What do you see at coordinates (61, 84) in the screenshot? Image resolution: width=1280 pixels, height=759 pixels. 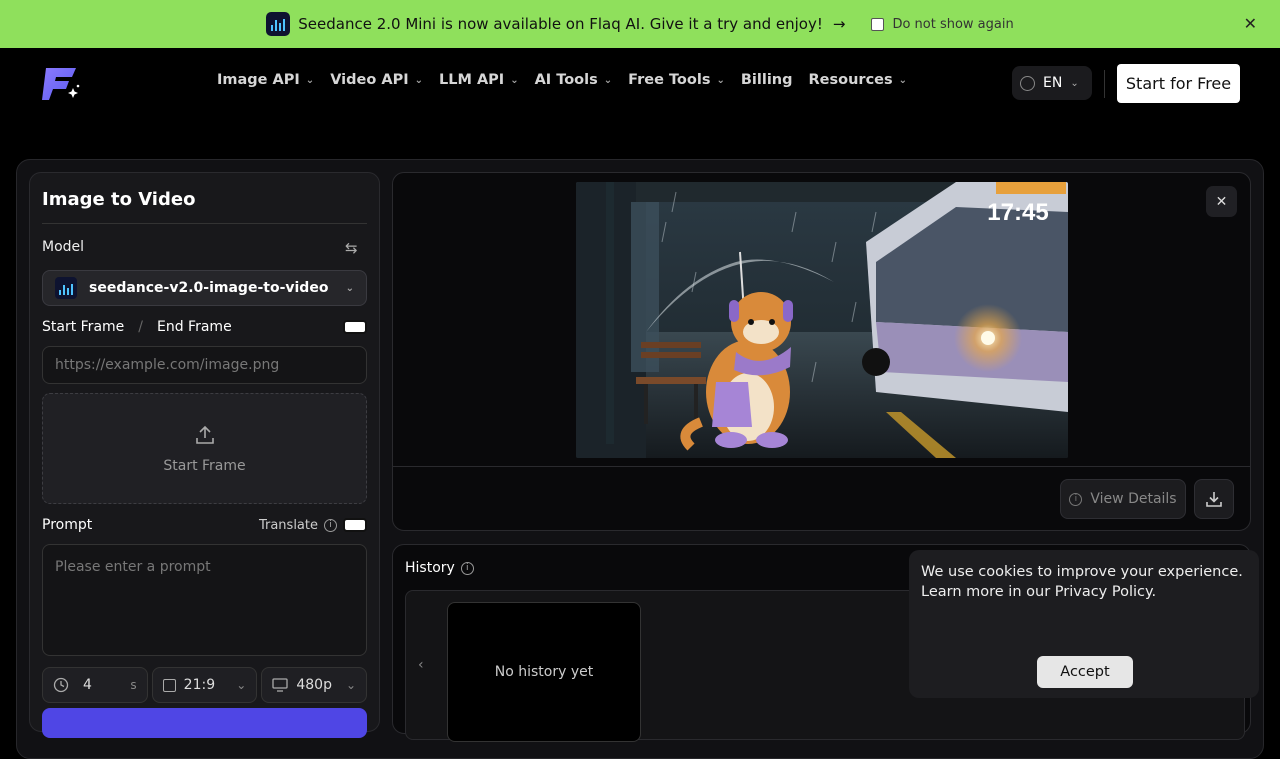 I see `flaq-logo-icon` at bounding box center [61, 84].